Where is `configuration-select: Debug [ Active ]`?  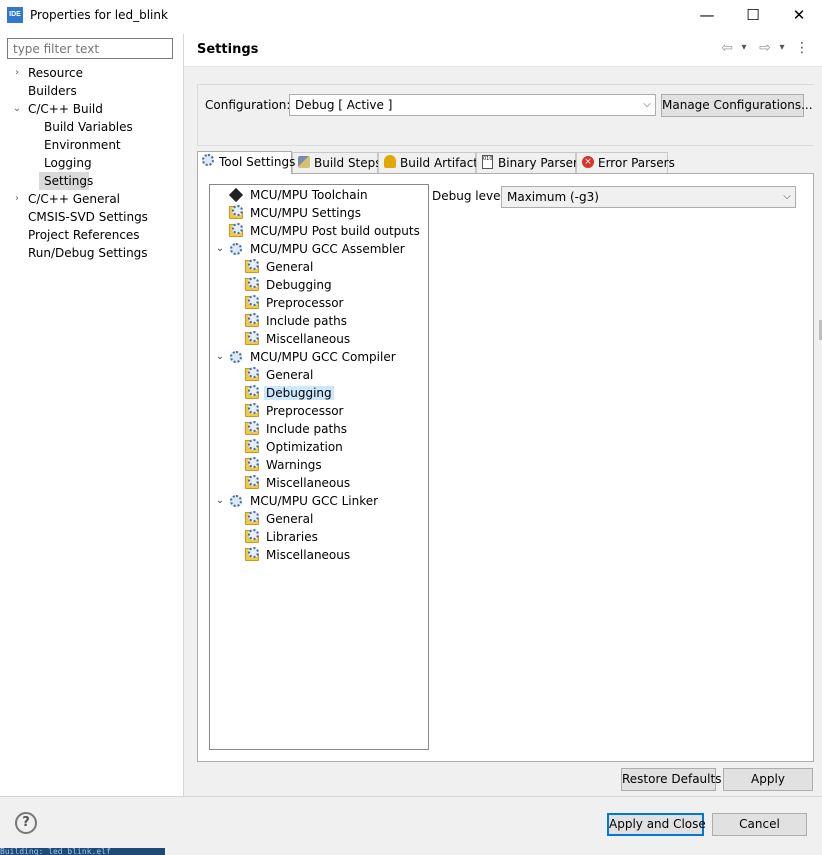
configuration-select: Debug [ Active ] is located at coordinates (472, 105).